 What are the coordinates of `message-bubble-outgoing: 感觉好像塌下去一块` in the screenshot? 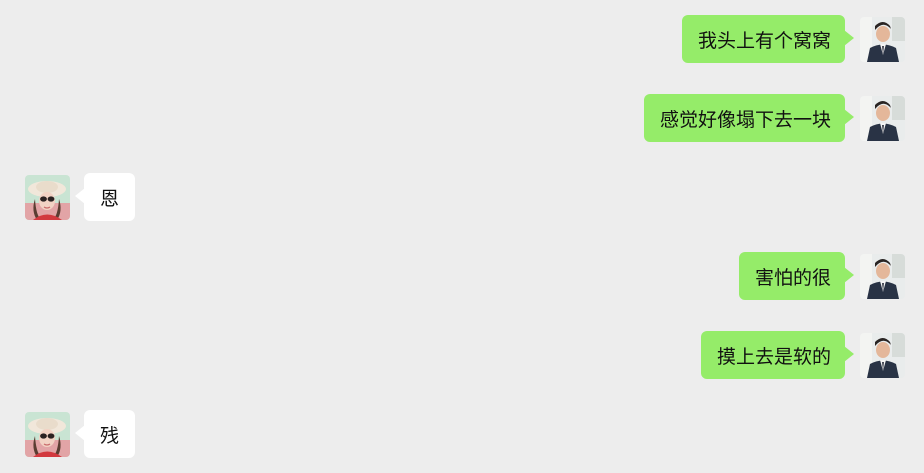 It's located at (749, 118).